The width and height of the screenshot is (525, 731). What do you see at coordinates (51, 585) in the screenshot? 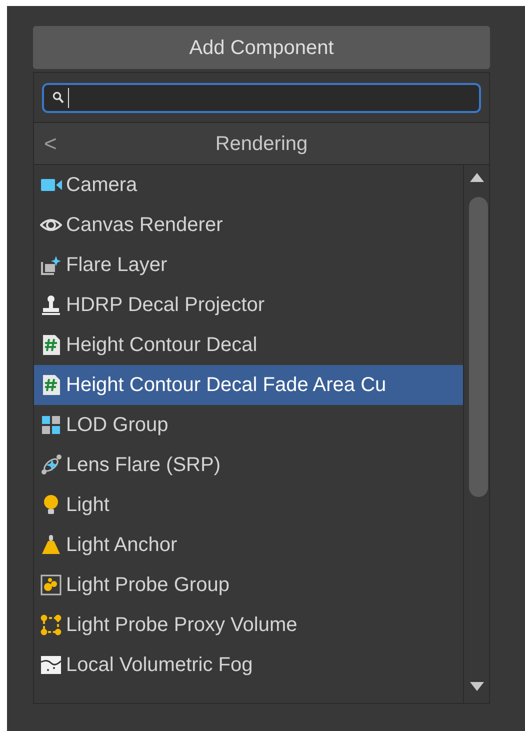
I see `probe-group-icon` at bounding box center [51, 585].